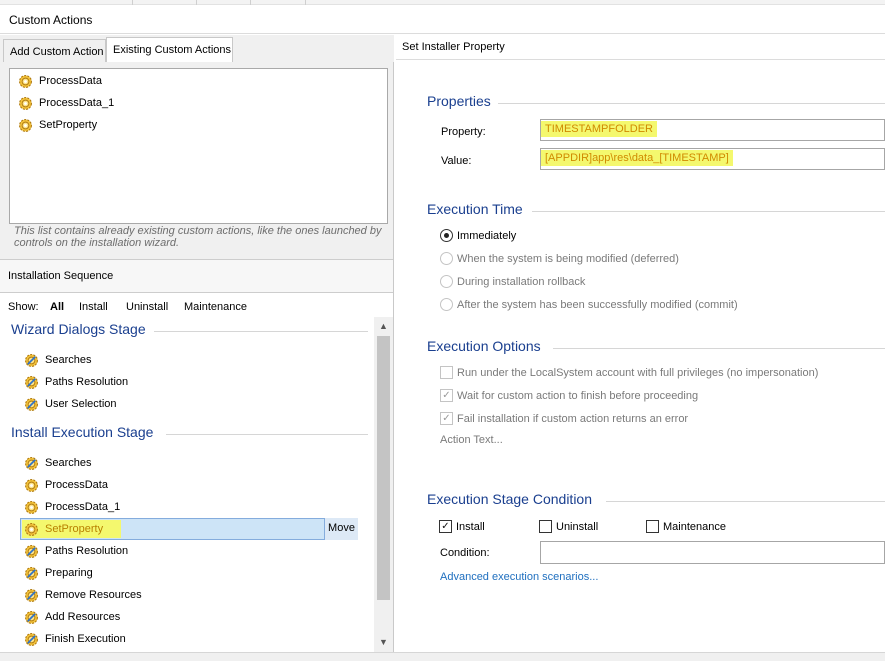 Image resolution: width=885 pixels, height=661 pixels. I want to click on tab-add-custom-action: Add Custom Action, so click(54, 50).